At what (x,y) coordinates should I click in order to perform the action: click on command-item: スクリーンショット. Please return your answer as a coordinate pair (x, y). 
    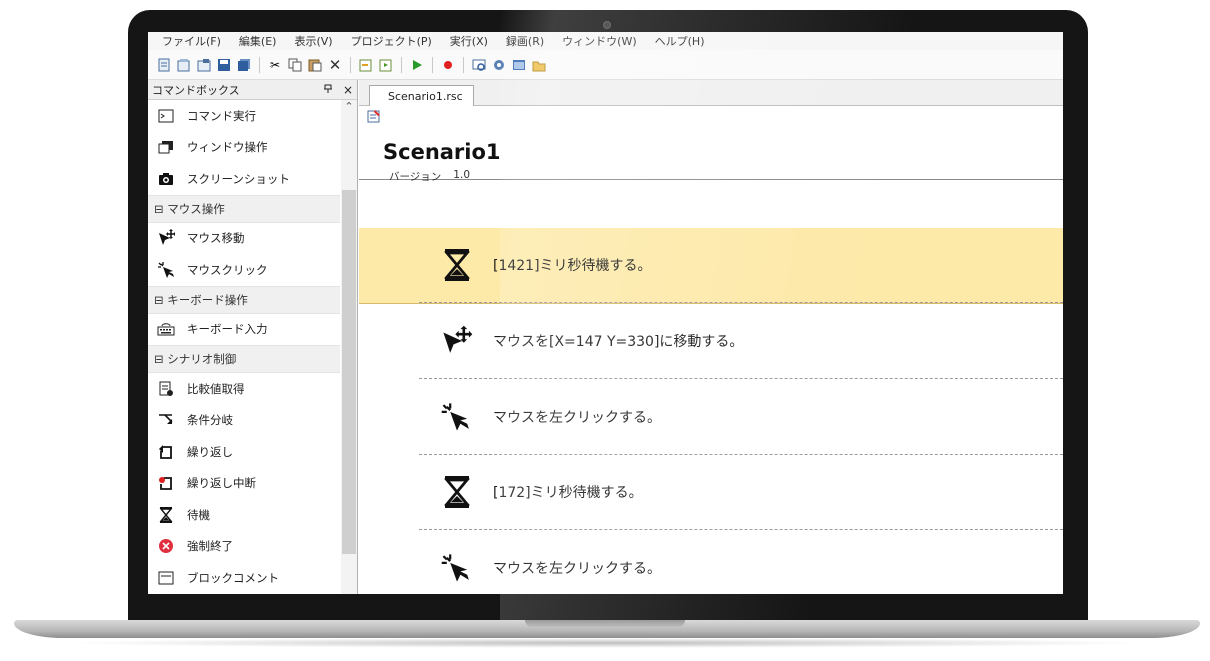
    Looking at the image, I should click on (244, 179).